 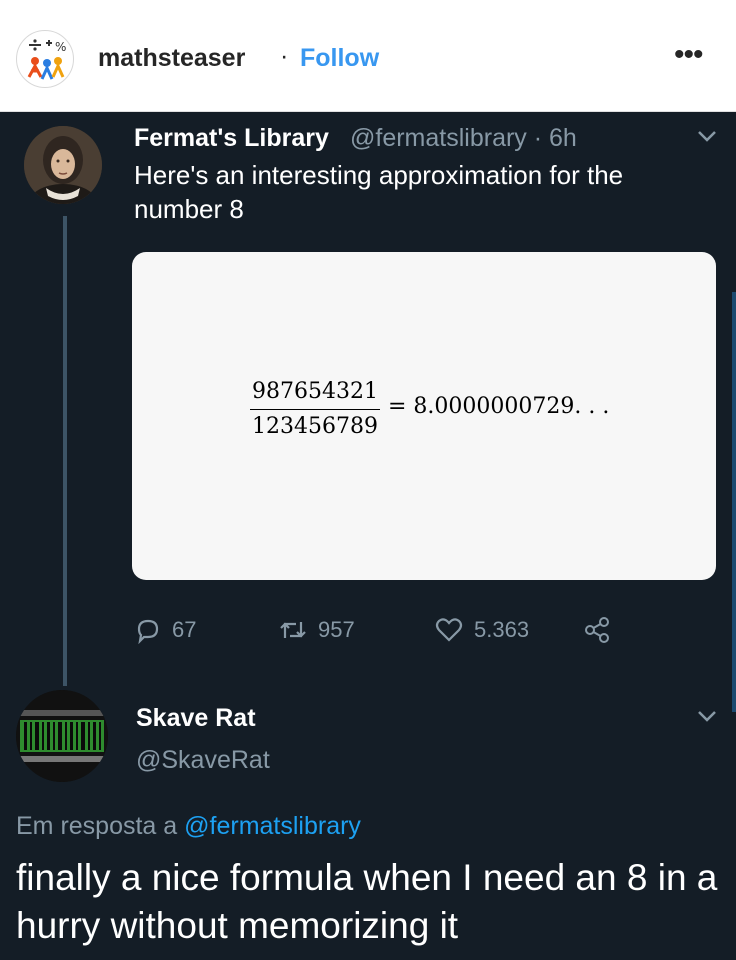 I want to click on retweet-count: 957, so click(x=336, y=629).